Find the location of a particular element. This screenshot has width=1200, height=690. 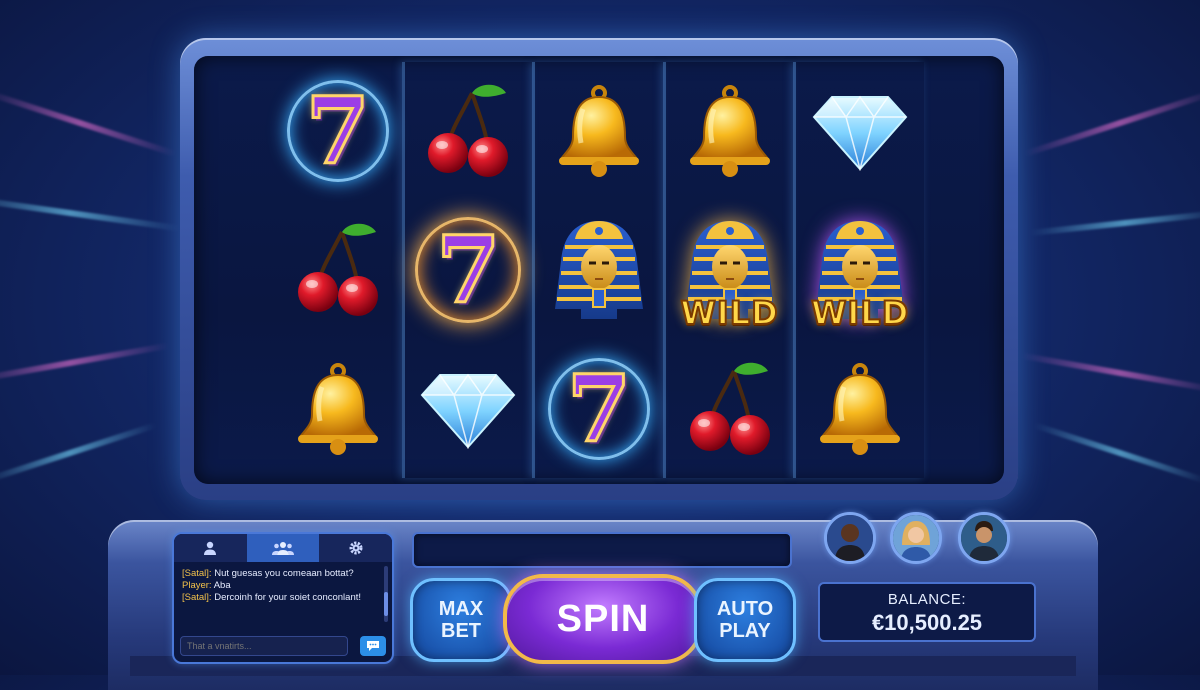

max-bet-label-line1: MAX is located at coordinates (461, 609).